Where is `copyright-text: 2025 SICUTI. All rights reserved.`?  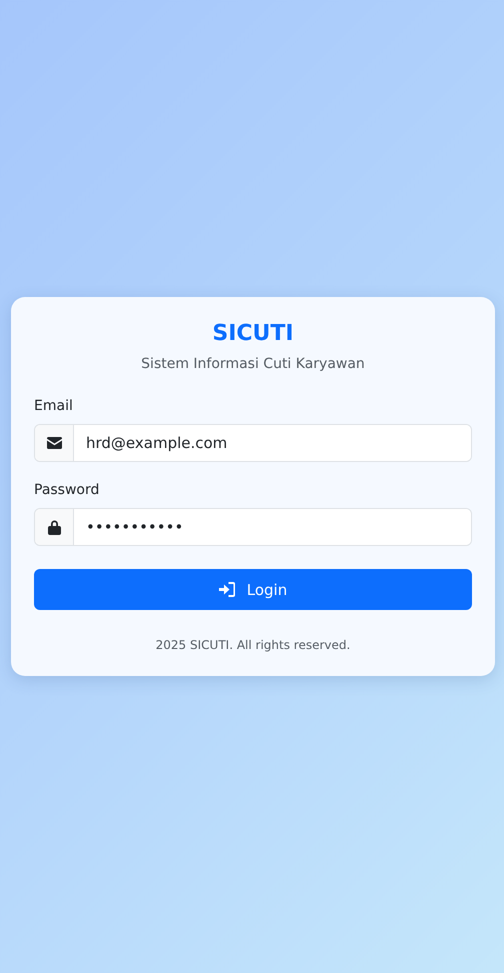 copyright-text: 2025 SICUTI. All rights reserved. is located at coordinates (253, 645).